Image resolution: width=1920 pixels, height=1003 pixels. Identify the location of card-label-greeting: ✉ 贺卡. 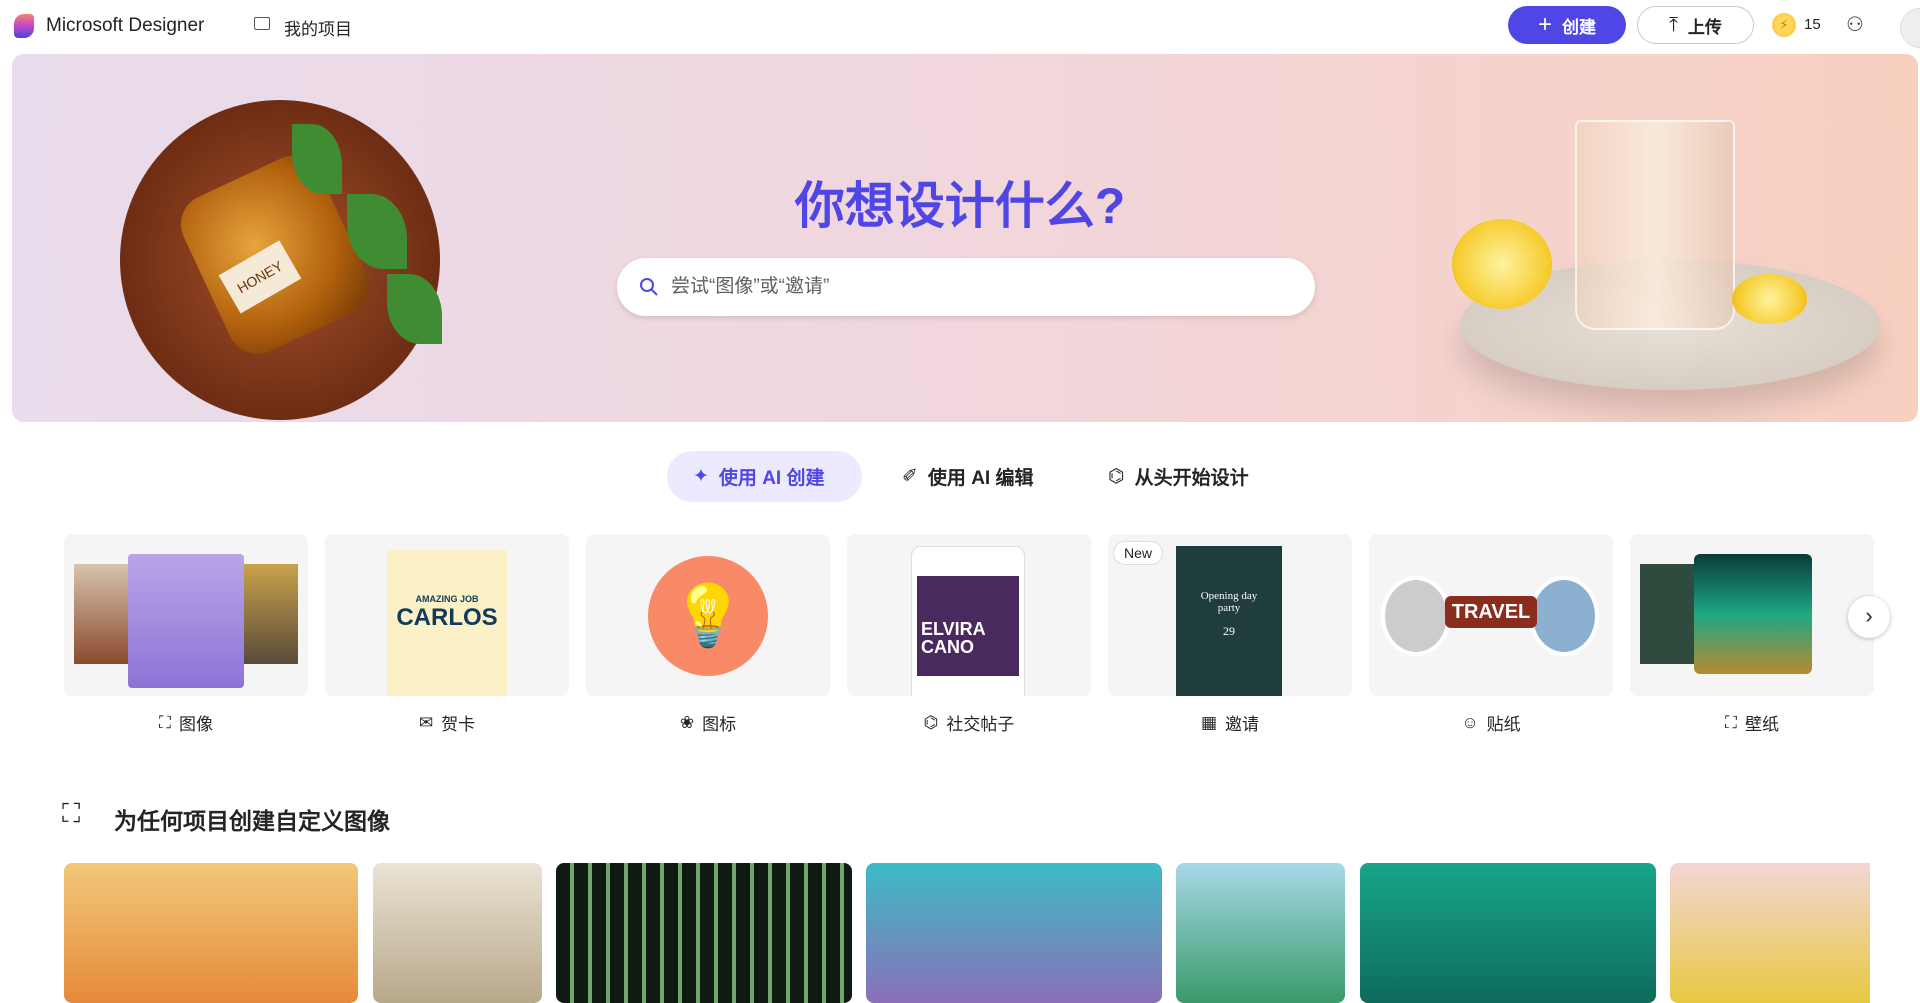
(447, 722).